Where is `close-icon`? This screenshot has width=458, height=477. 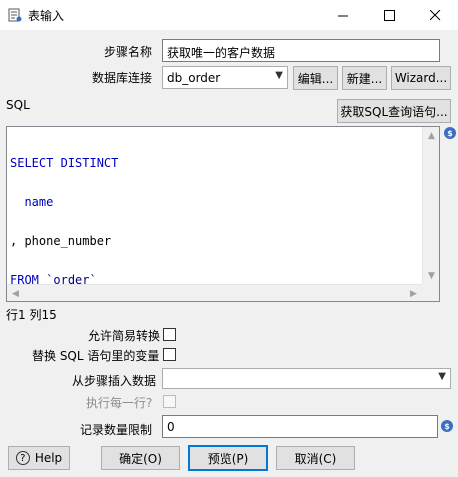
close-icon is located at coordinates (434, 14).